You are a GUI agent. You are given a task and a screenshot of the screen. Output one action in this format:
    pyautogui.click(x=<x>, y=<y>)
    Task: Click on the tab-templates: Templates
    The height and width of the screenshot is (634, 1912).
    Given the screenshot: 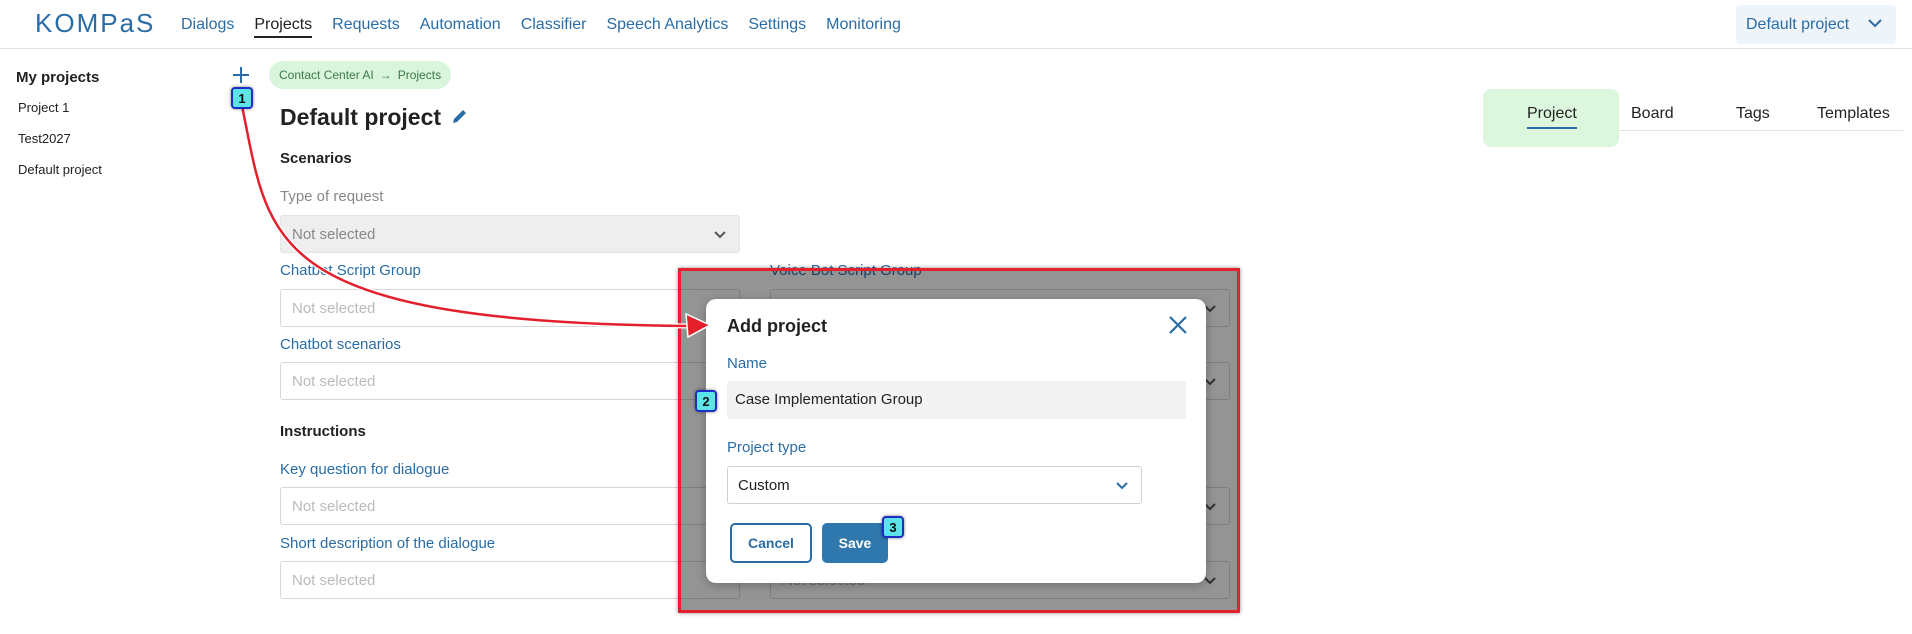 What is the action you would take?
    pyautogui.click(x=1853, y=114)
    